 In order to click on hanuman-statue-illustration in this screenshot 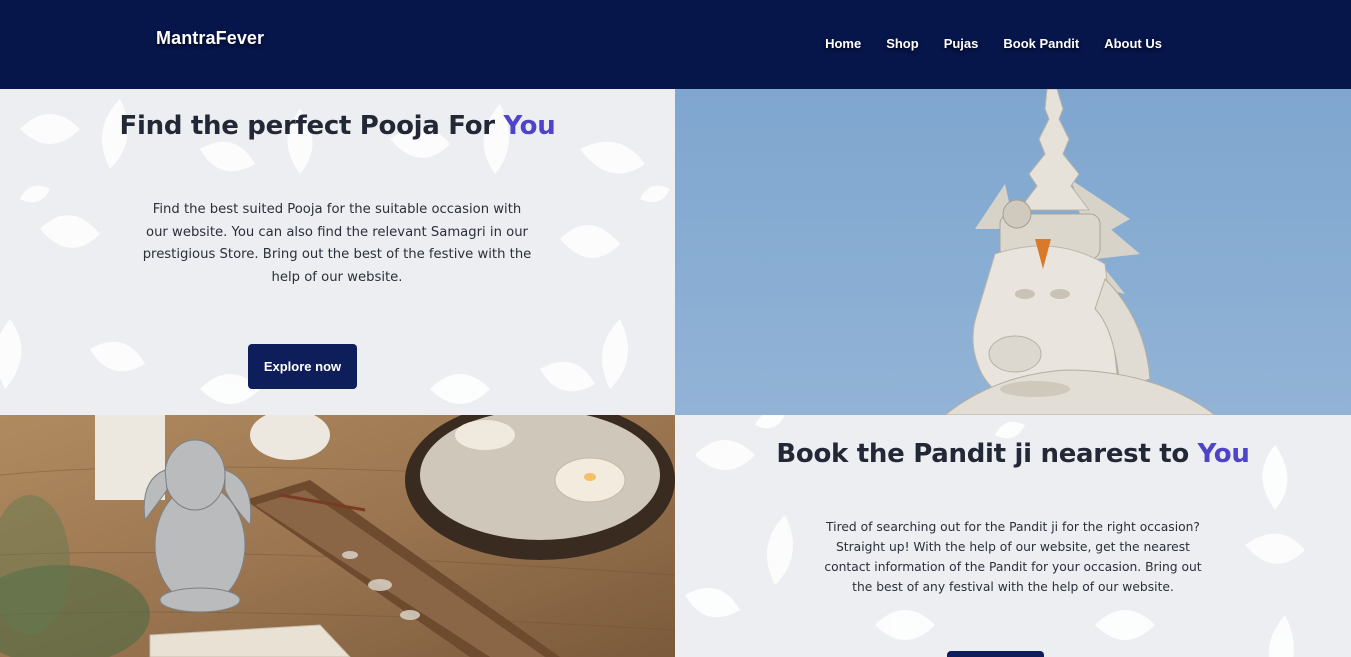, I will do `click(1080, 252)`.